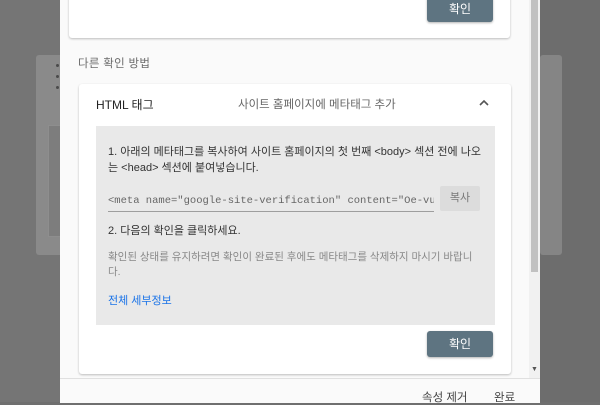  What do you see at coordinates (125, 104) in the screenshot?
I see `html-tag-title: HTML 태그` at bounding box center [125, 104].